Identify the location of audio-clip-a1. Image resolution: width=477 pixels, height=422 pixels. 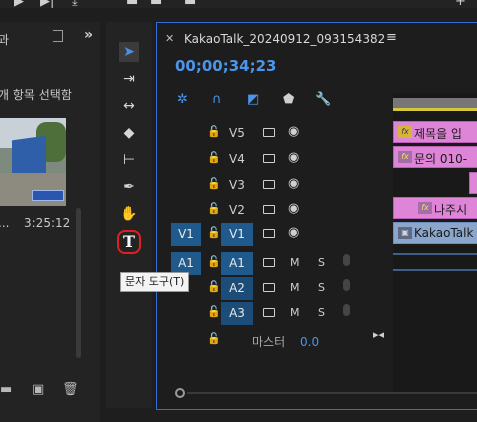
(435, 254).